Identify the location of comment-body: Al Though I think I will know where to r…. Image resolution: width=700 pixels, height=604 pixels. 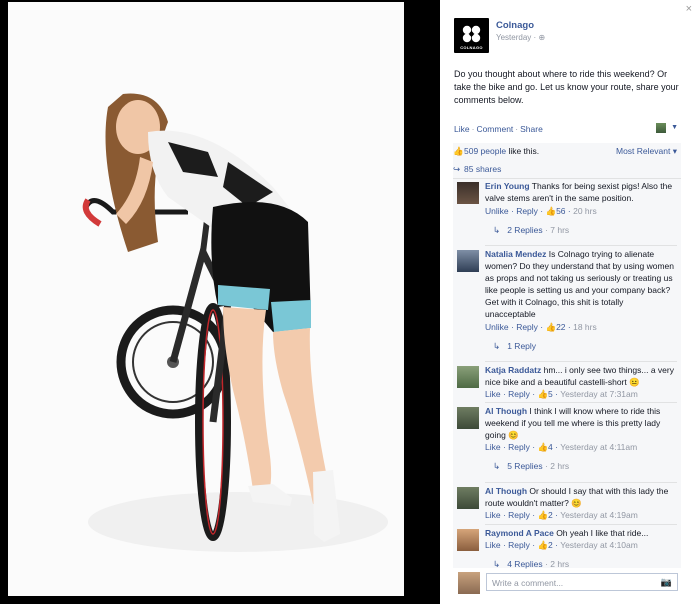
(580, 423).